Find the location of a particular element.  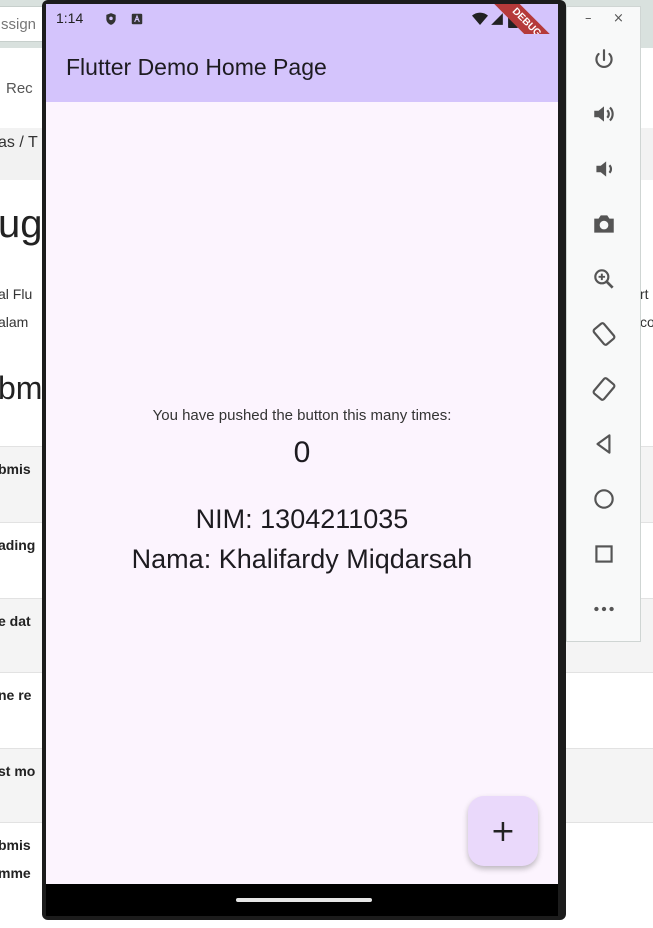

row-label: e dat is located at coordinates (15, 621).